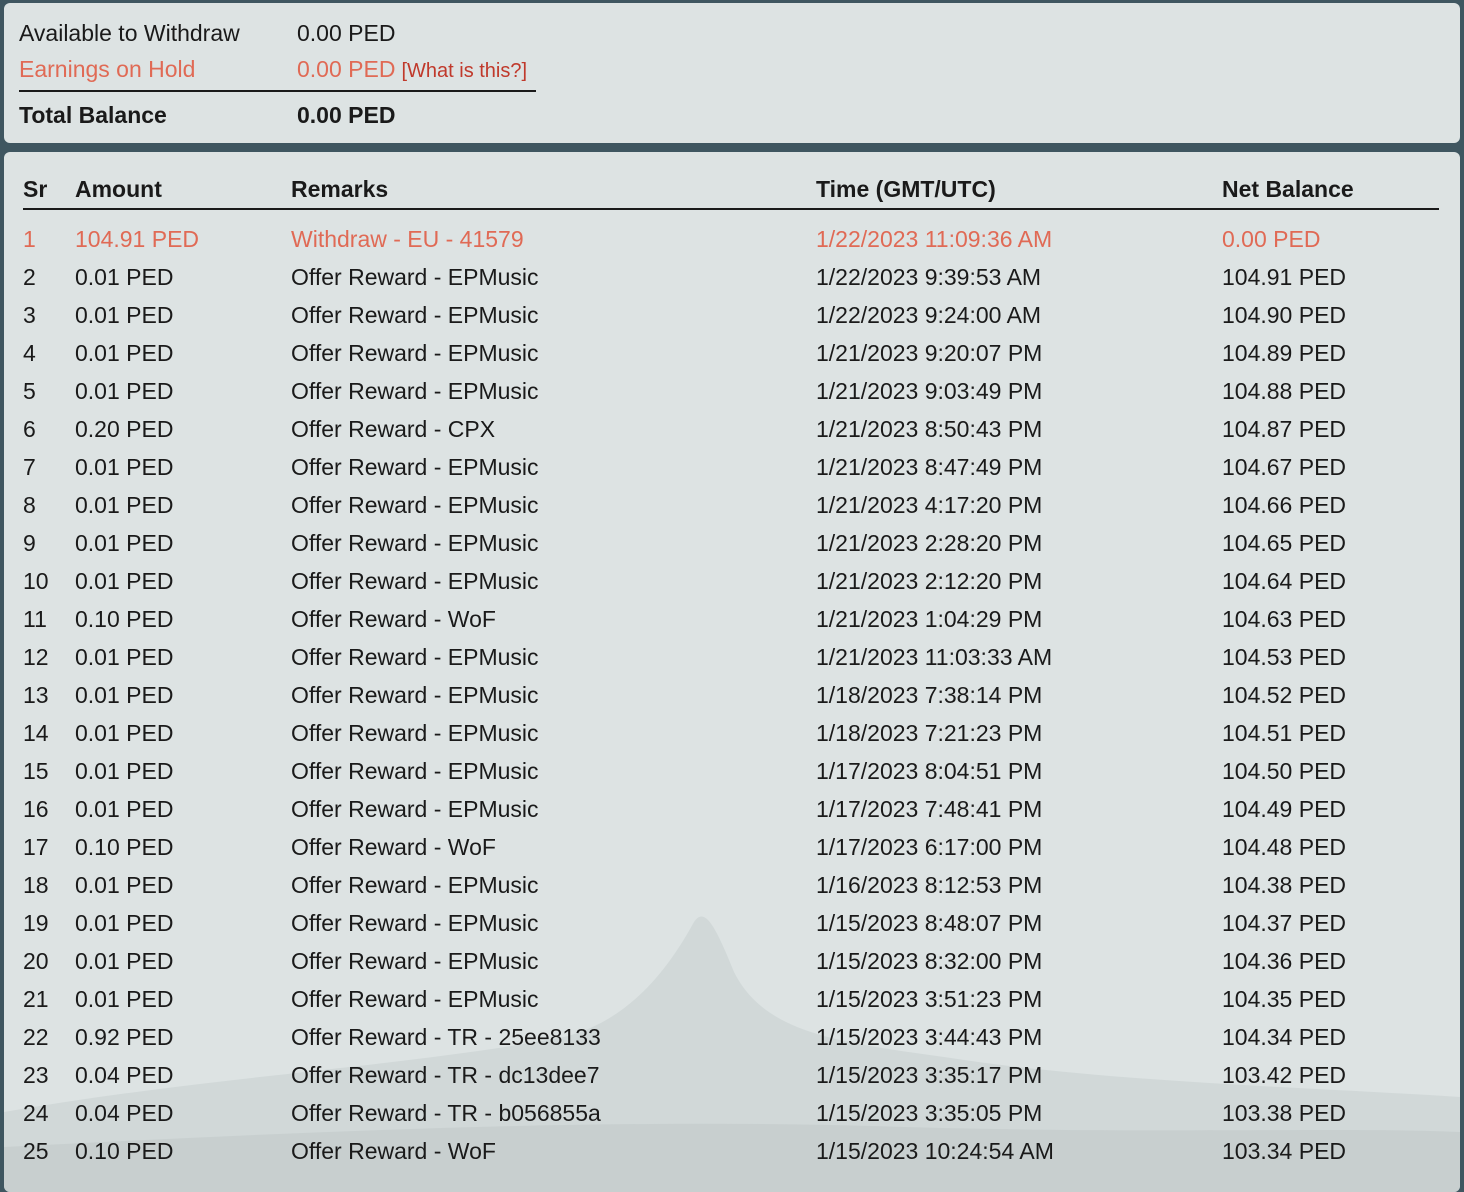 The image size is (1464, 1192). I want to click on cell-sr: 23, so click(36, 1074).